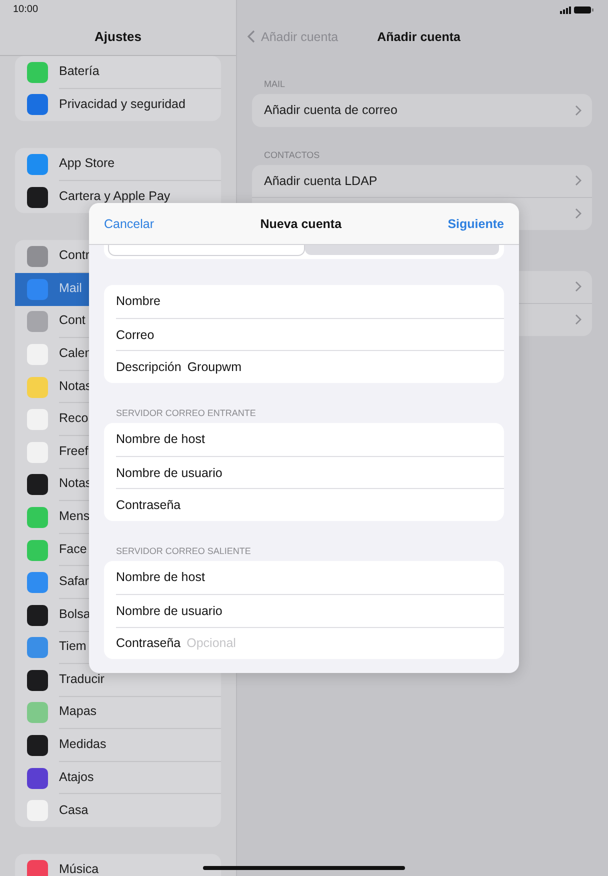  What do you see at coordinates (292, 155) in the screenshot?
I see `section-header: CONTACTOS` at bounding box center [292, 155].